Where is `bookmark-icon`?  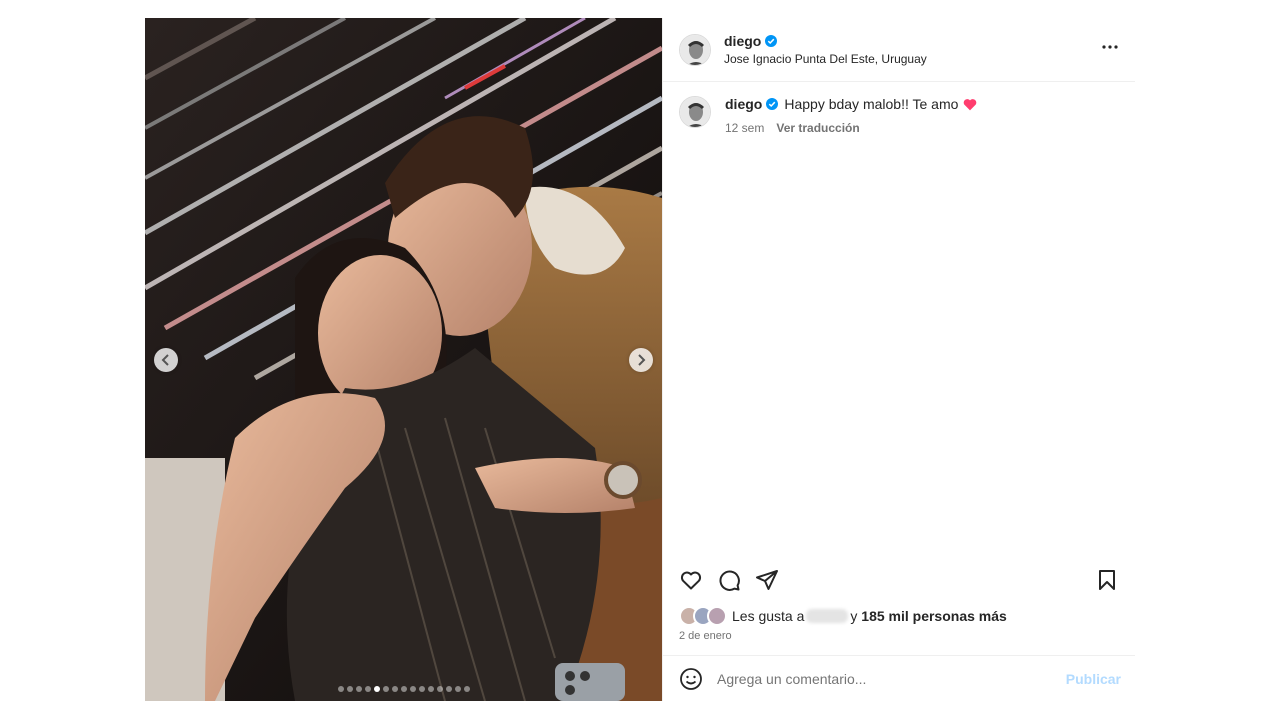
bookmark-icon is located at coordinates (1107, 580).